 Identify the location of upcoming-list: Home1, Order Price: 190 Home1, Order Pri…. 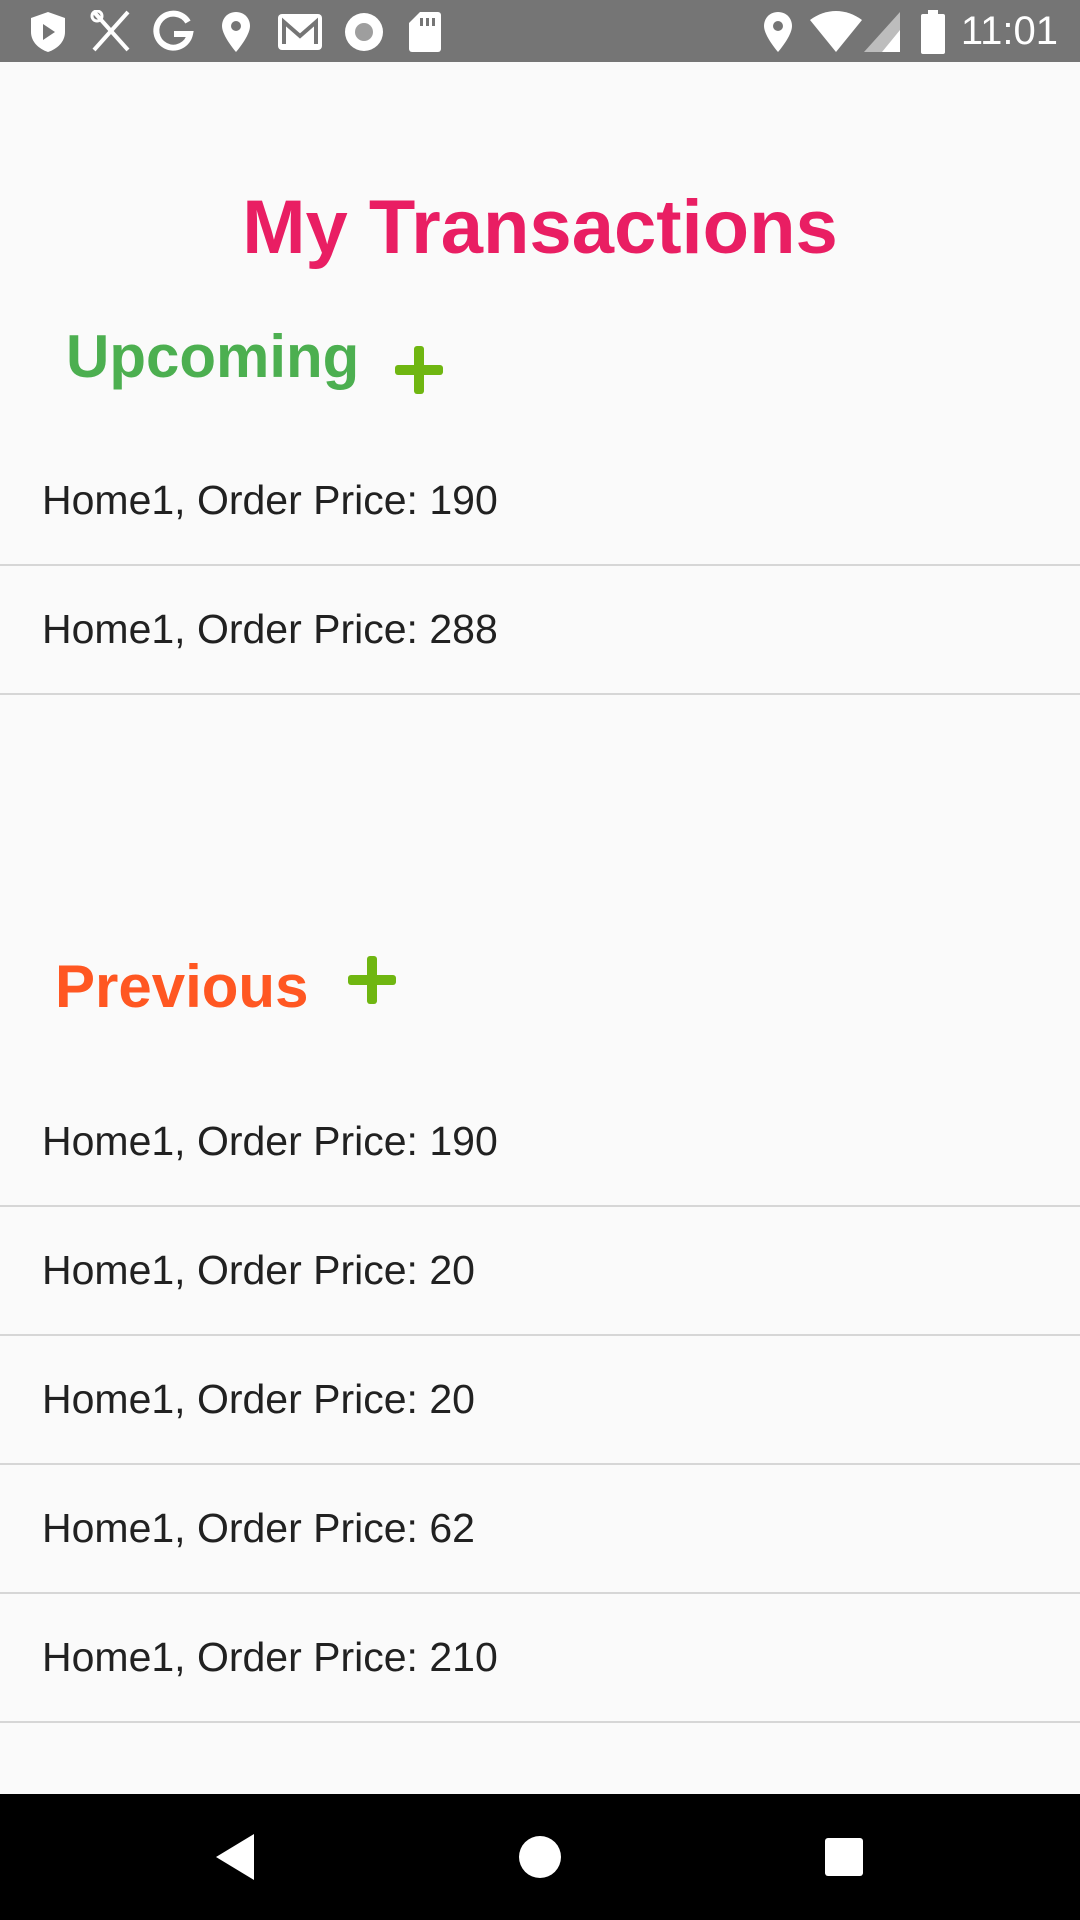
(540, 566).